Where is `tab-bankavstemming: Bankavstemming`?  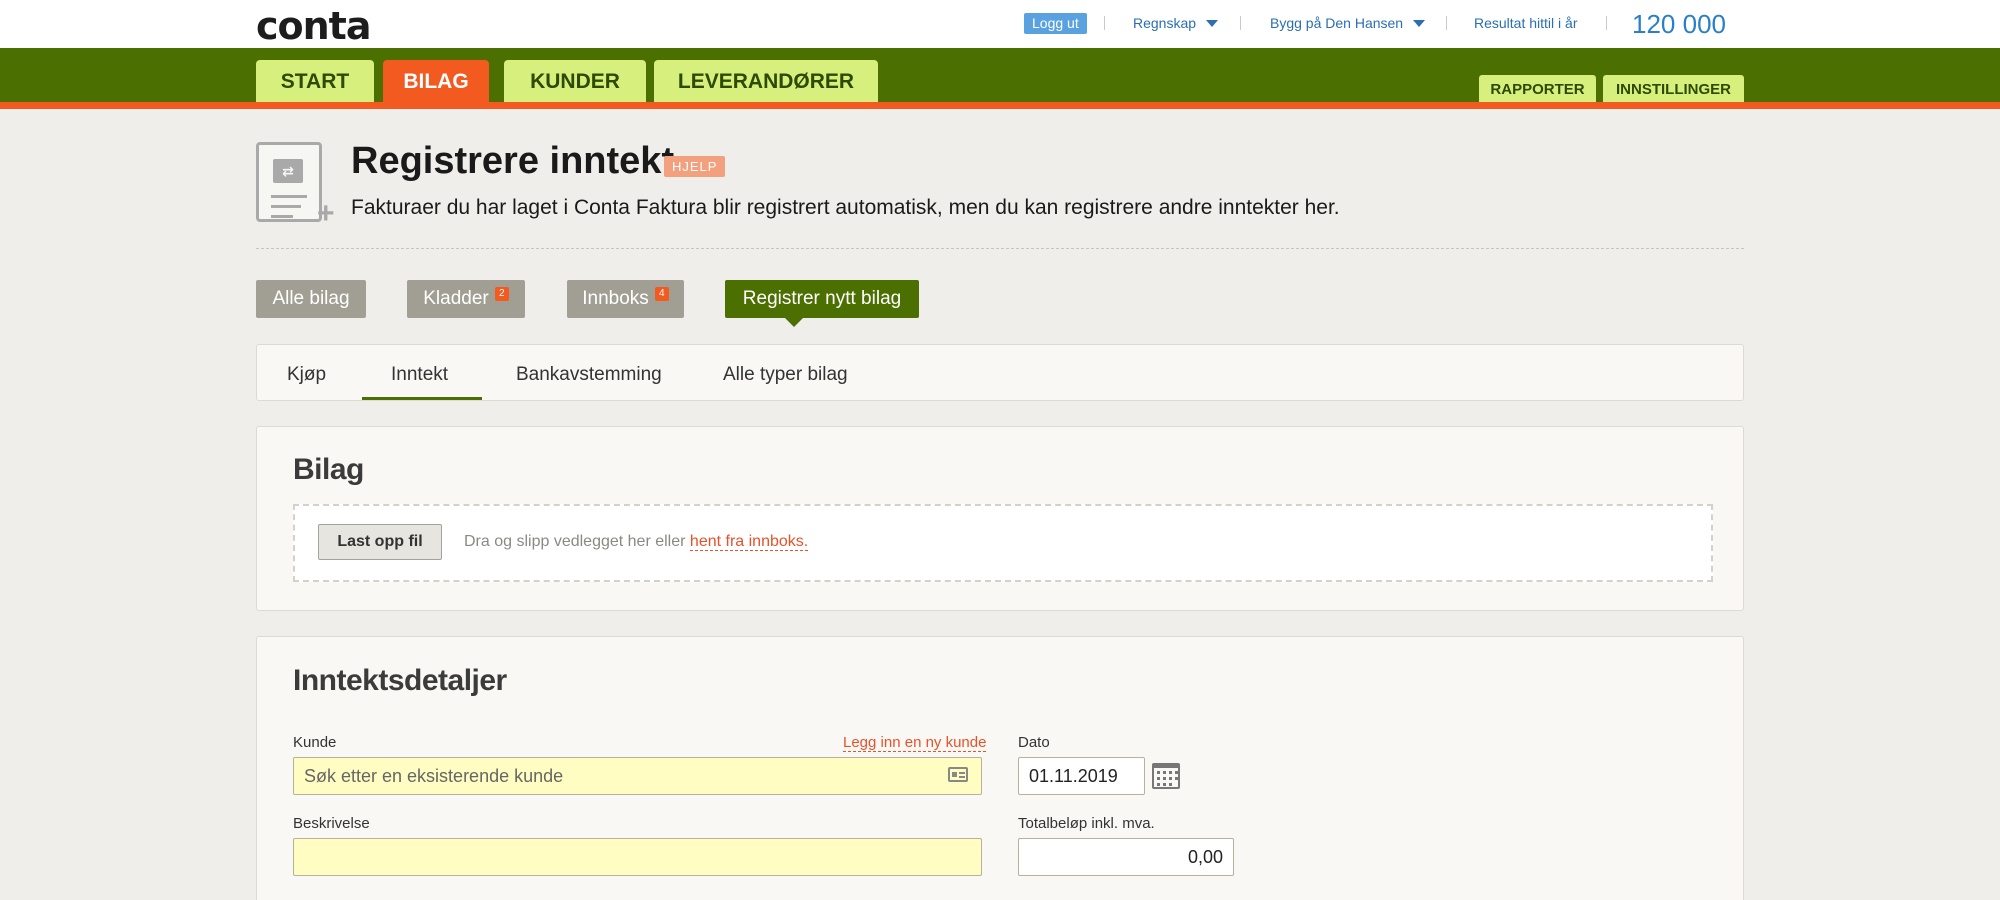
tab-bankavstemming: Bankavstemming is located at coordinates (589, 375).